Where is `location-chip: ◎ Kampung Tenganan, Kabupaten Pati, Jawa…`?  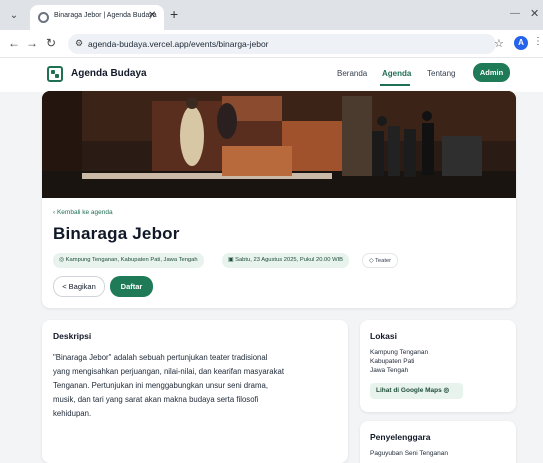
location-chip: ◎ Kampung Tenganan, Kabupaten Pati, Jawa… is located at coordinates (128, 260).